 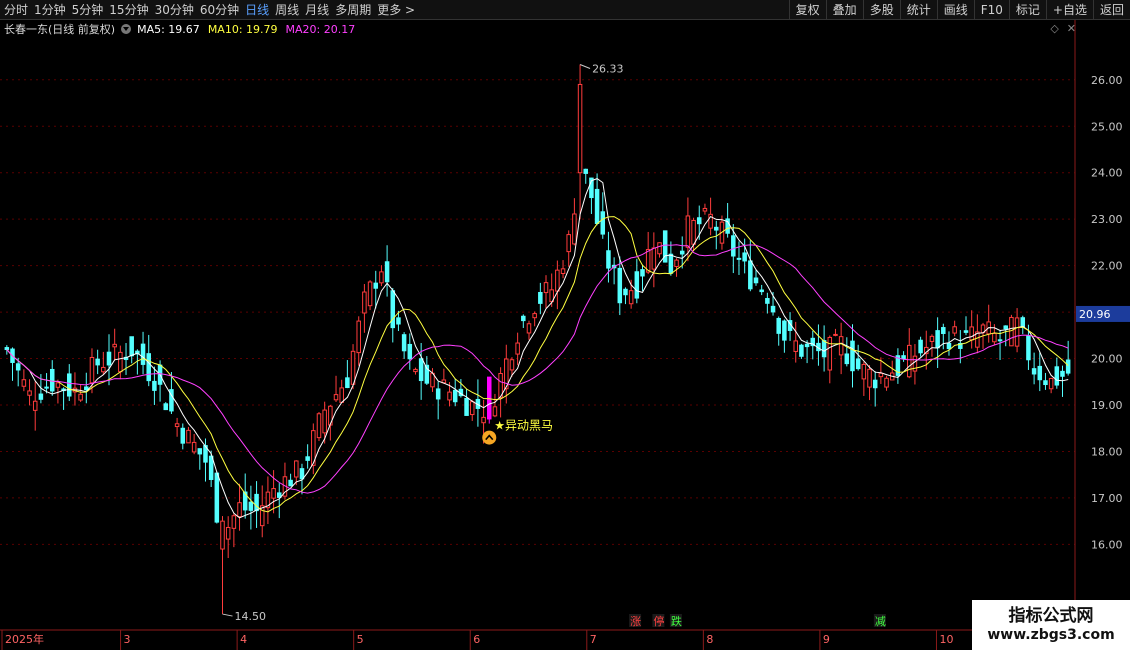 I want to click on signal-annotation: ★异动黑马, so click(x=523, y=426).